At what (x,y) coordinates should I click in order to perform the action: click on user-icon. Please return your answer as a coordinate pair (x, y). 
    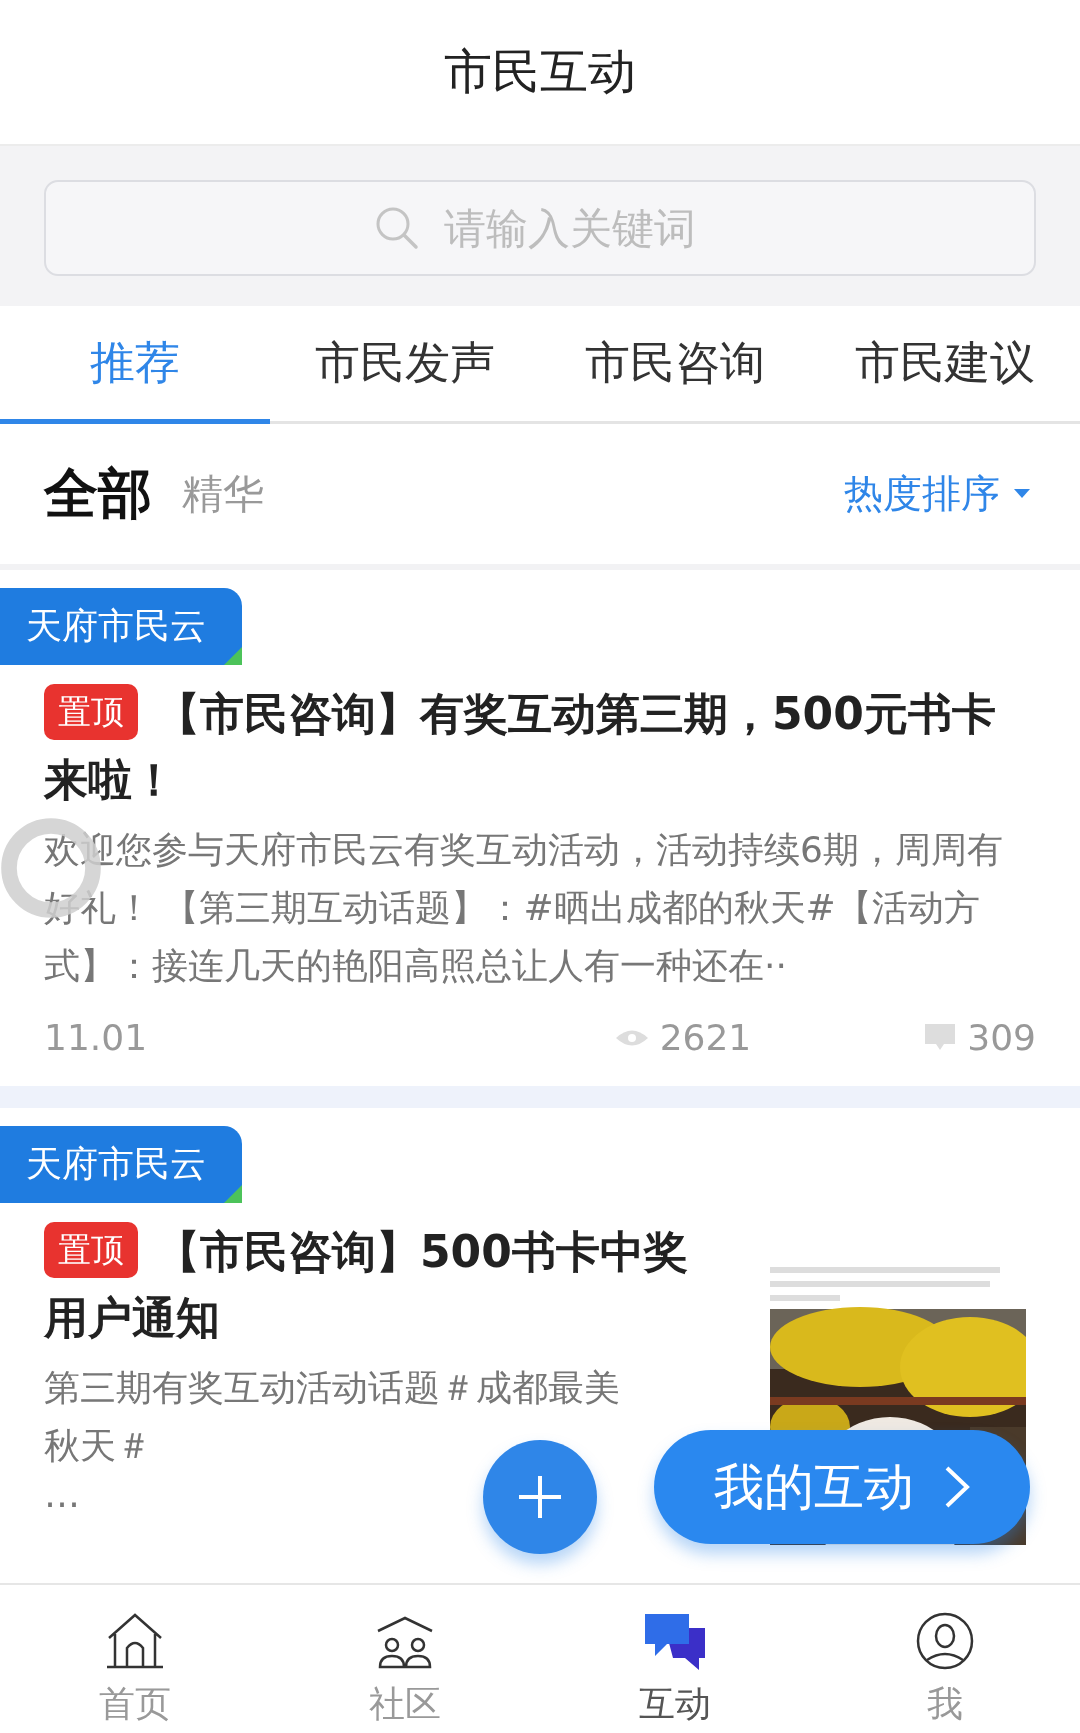
    Looking at the image, I should click on (945, 1641).